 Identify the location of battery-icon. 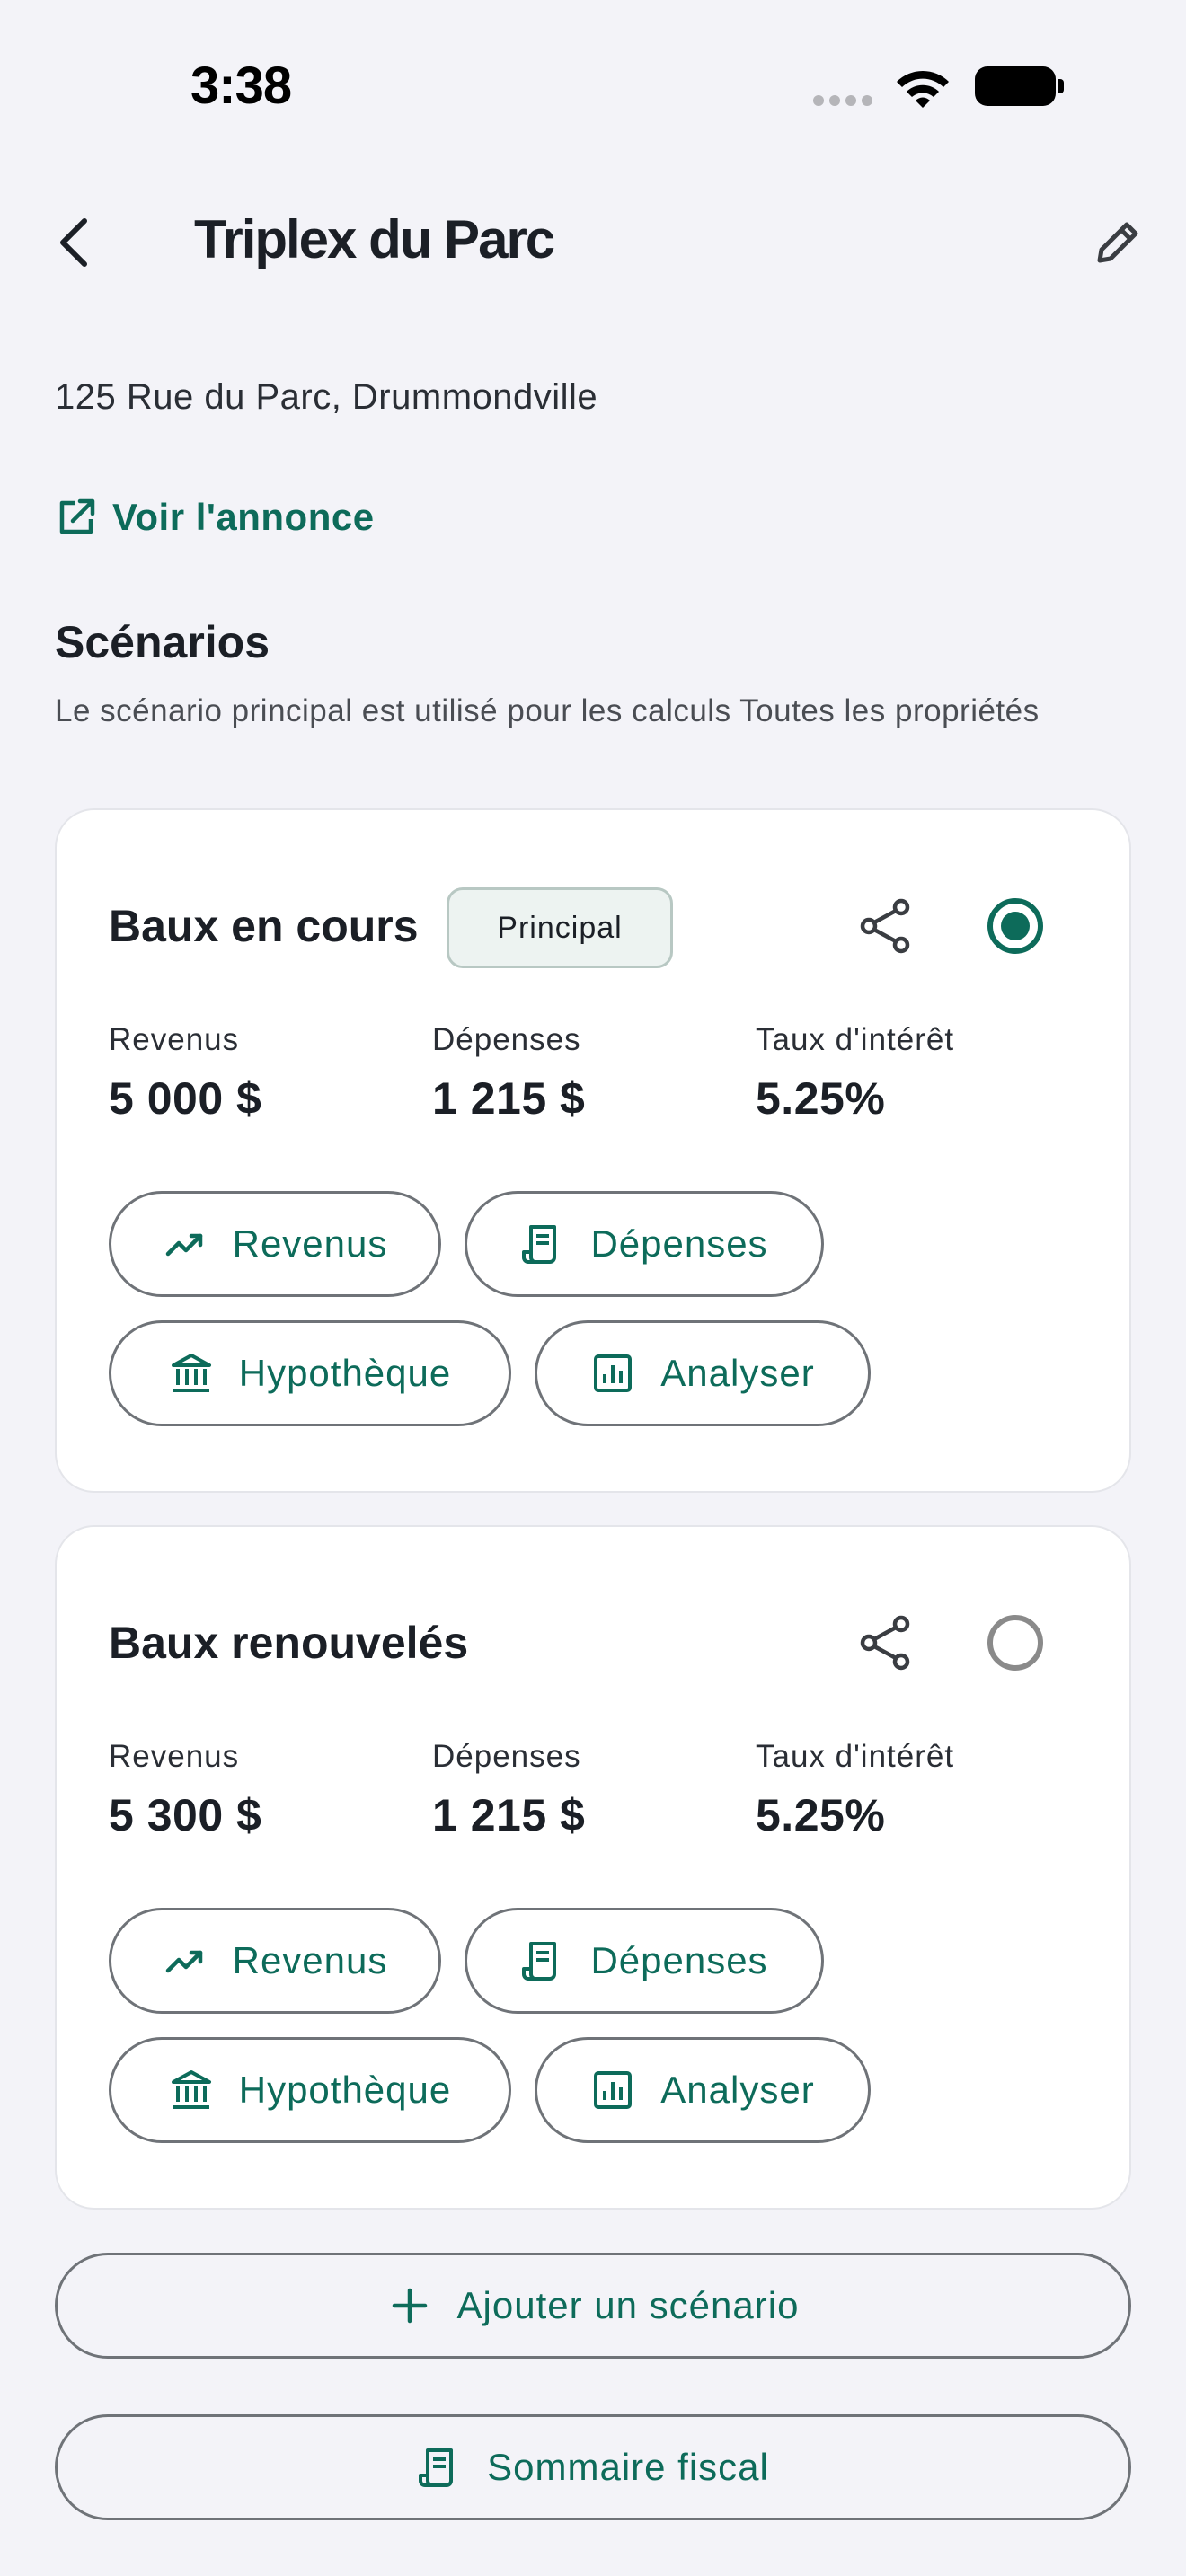
(1019, 86).